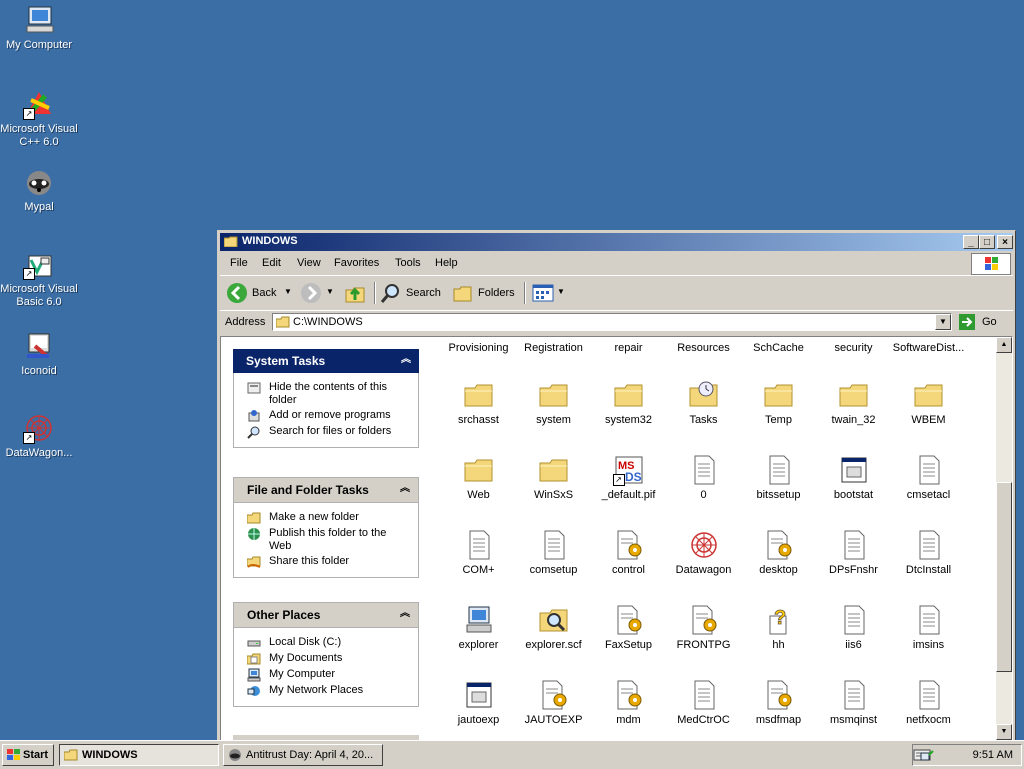  Describe the element at coordinates (853, 348) in the screenshot. I see `file-item-label: security` at that location.